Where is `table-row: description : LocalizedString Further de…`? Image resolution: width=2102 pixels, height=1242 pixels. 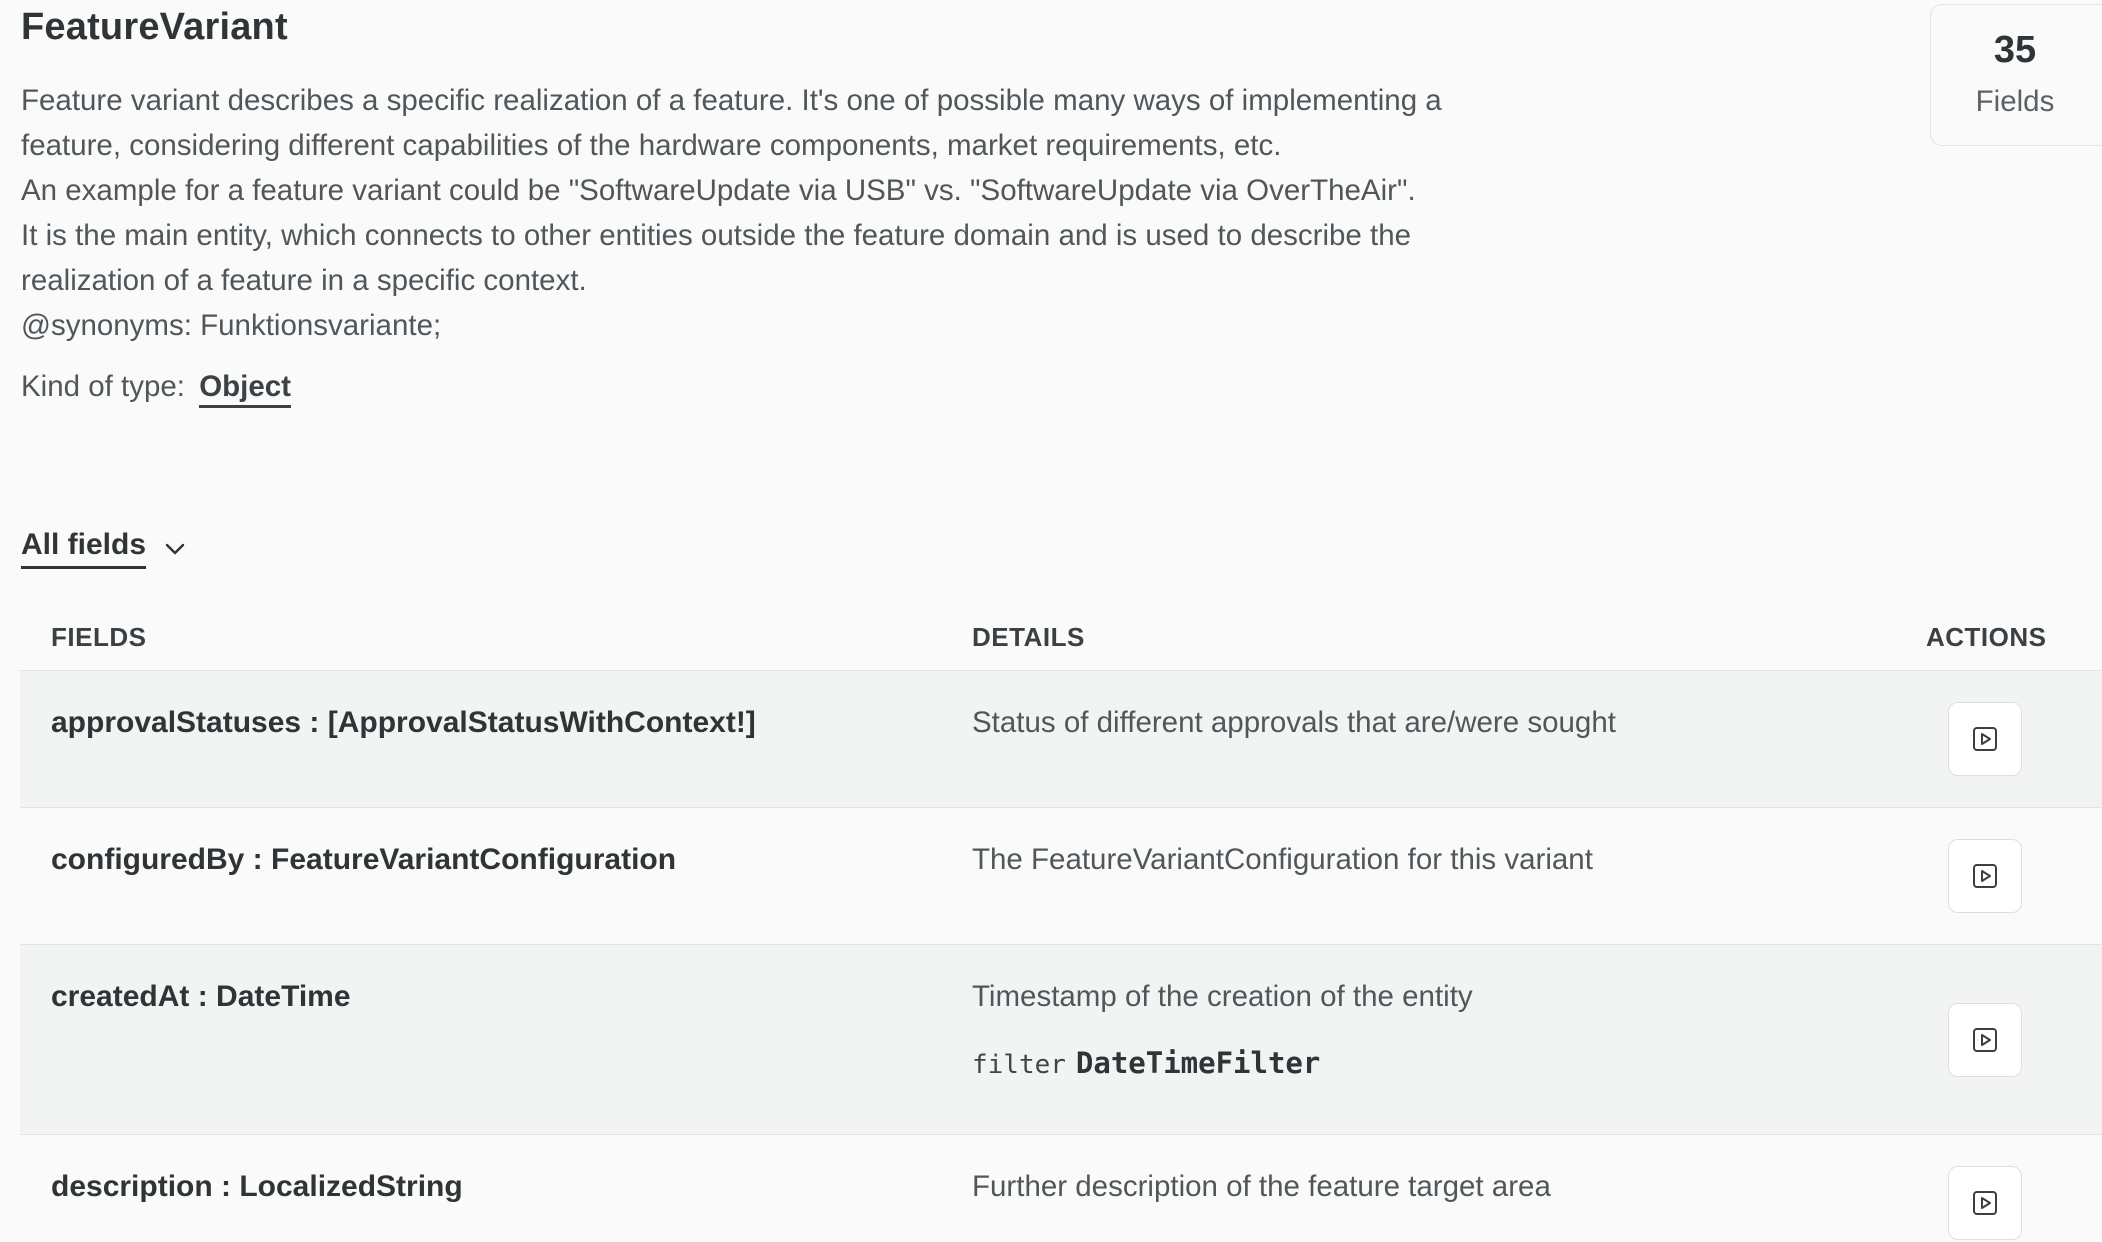 table-row: description : LocalizedString Further de… is located at coordinates (1061, 1188).